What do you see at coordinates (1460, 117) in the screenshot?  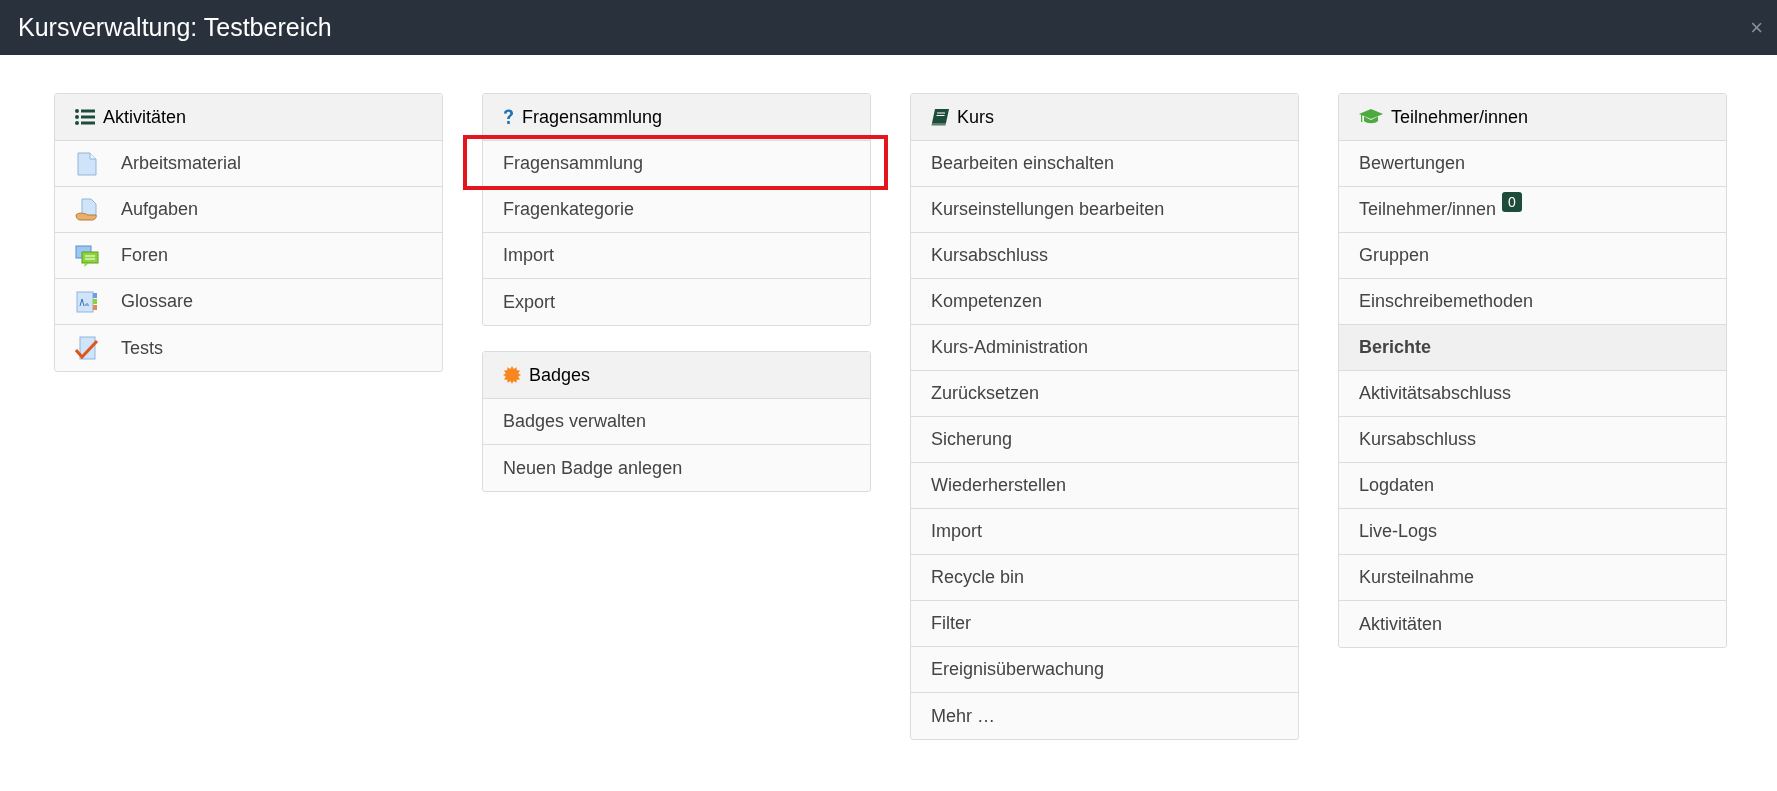 I see `card-title: Teilnehmer/innen` at bounding box center [1460, 117].